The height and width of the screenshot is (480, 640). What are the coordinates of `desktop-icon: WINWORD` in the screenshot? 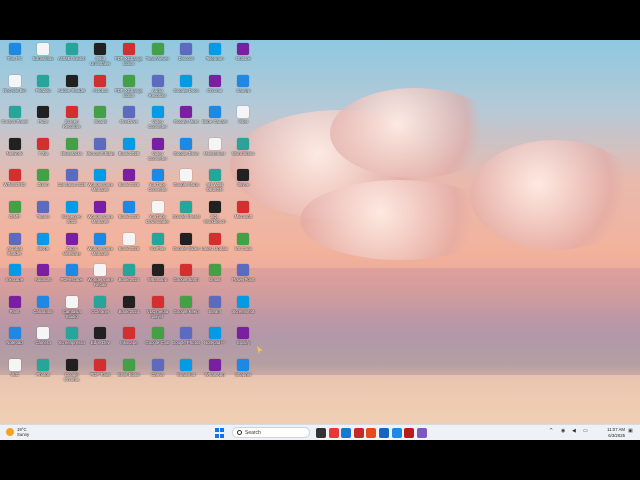 It's located at (14, 182).